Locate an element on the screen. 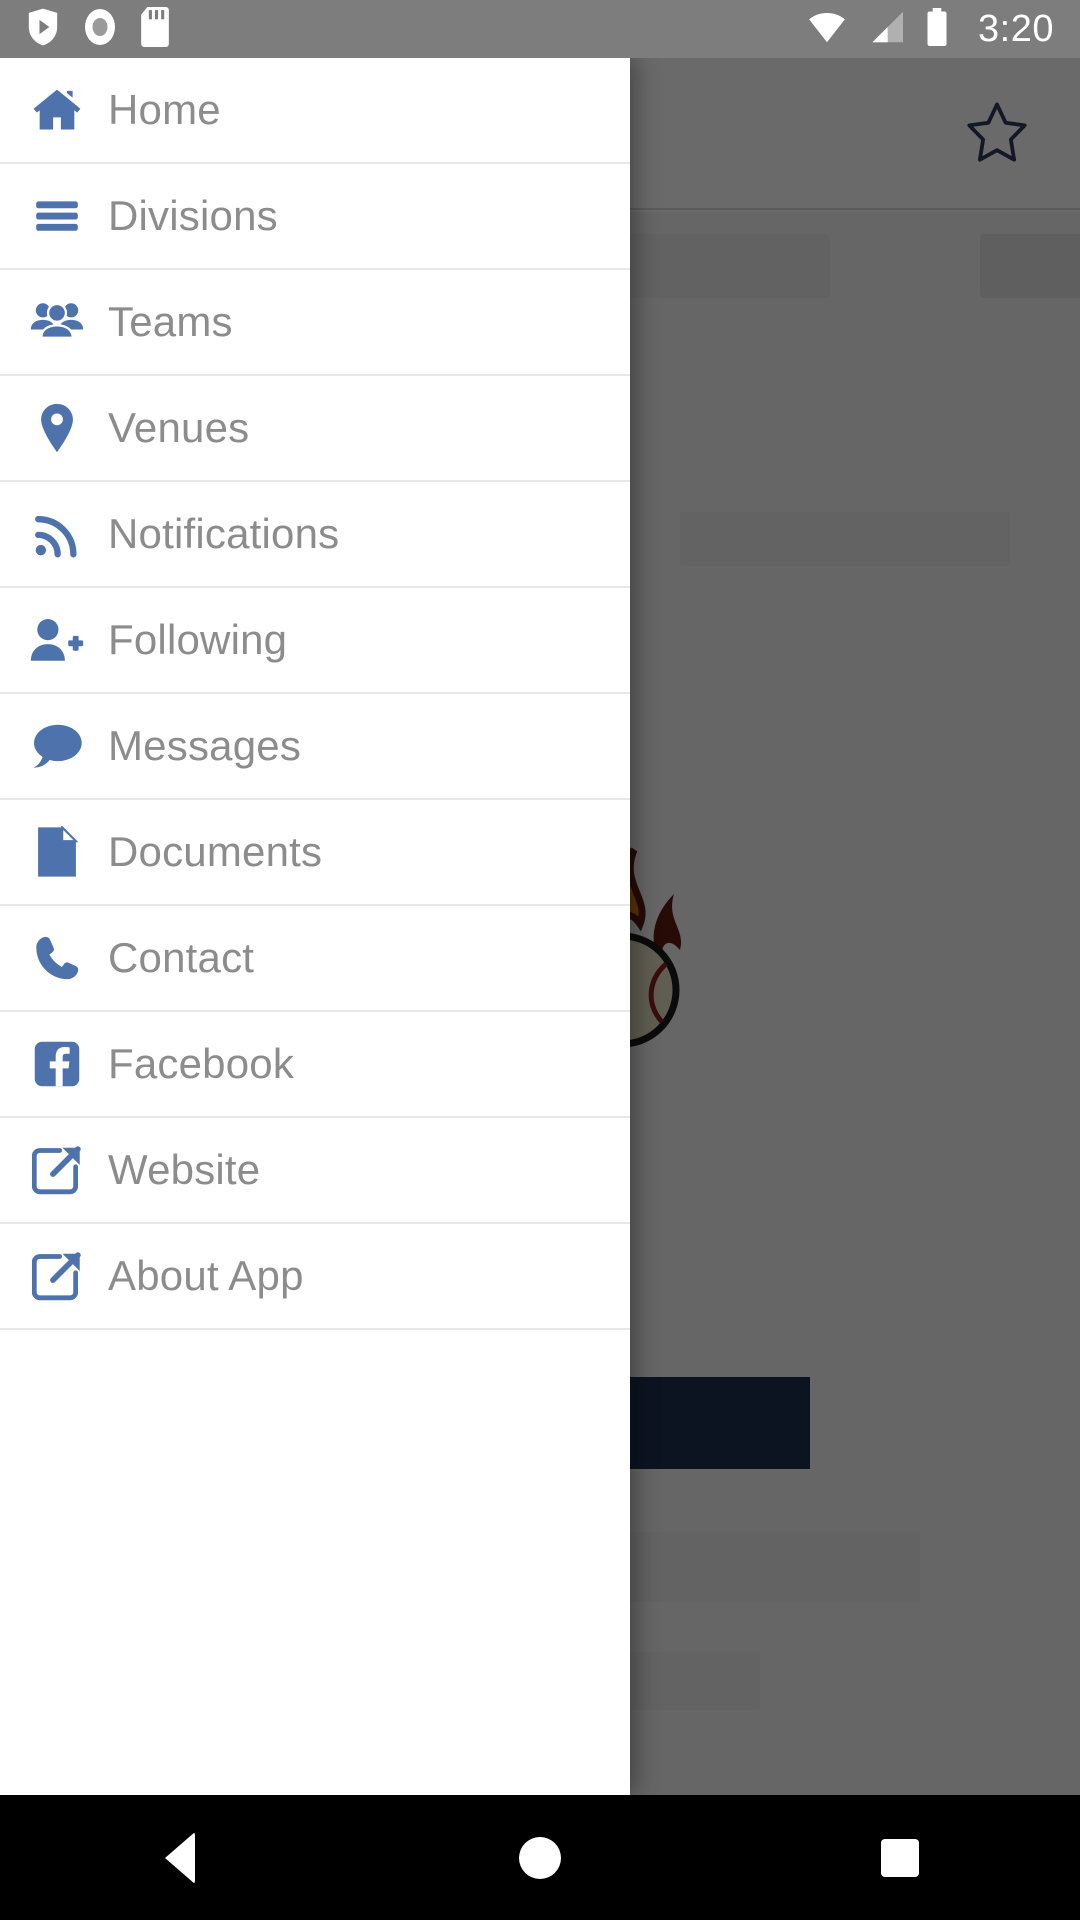 This screenshot has width=1080, height=1920. status-bar: 3:20 is located at coordinates (540, 29).